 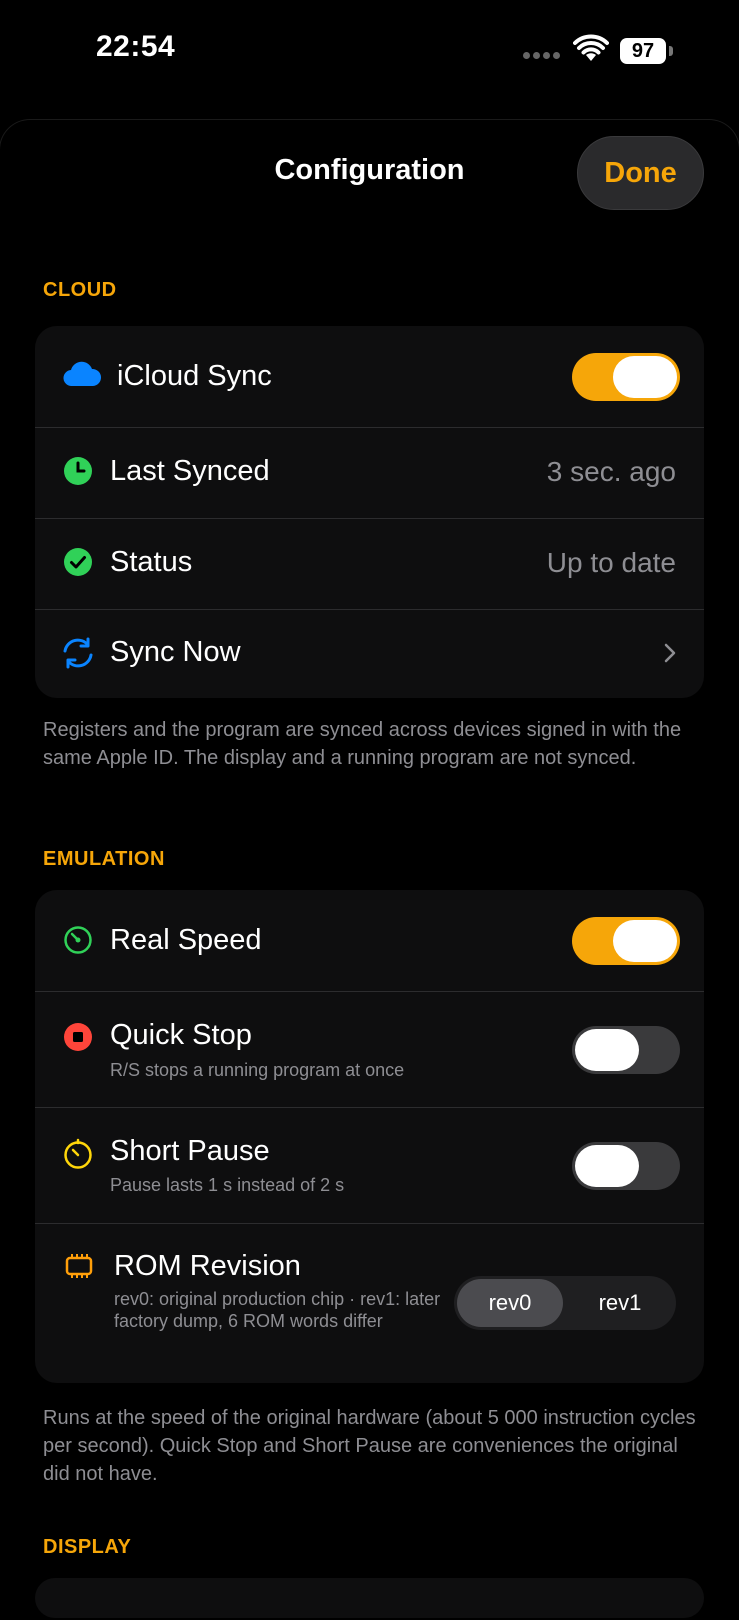 What do you see at coordinates (369, 1598) in the screenshot?
I see `display-group` at bounding box center [369, 1598].